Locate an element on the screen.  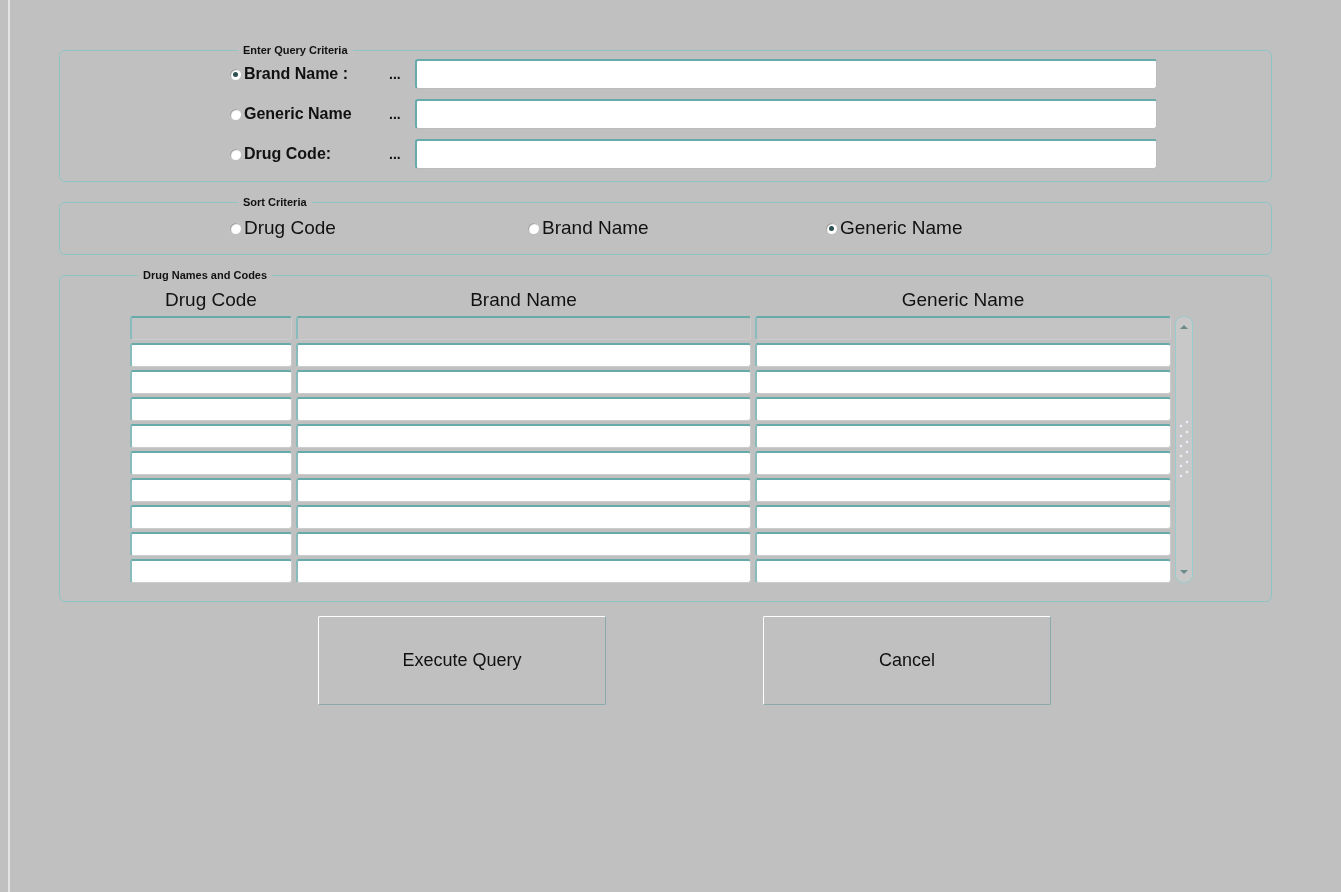
grip-icon is located at coordinates (1184, 449).